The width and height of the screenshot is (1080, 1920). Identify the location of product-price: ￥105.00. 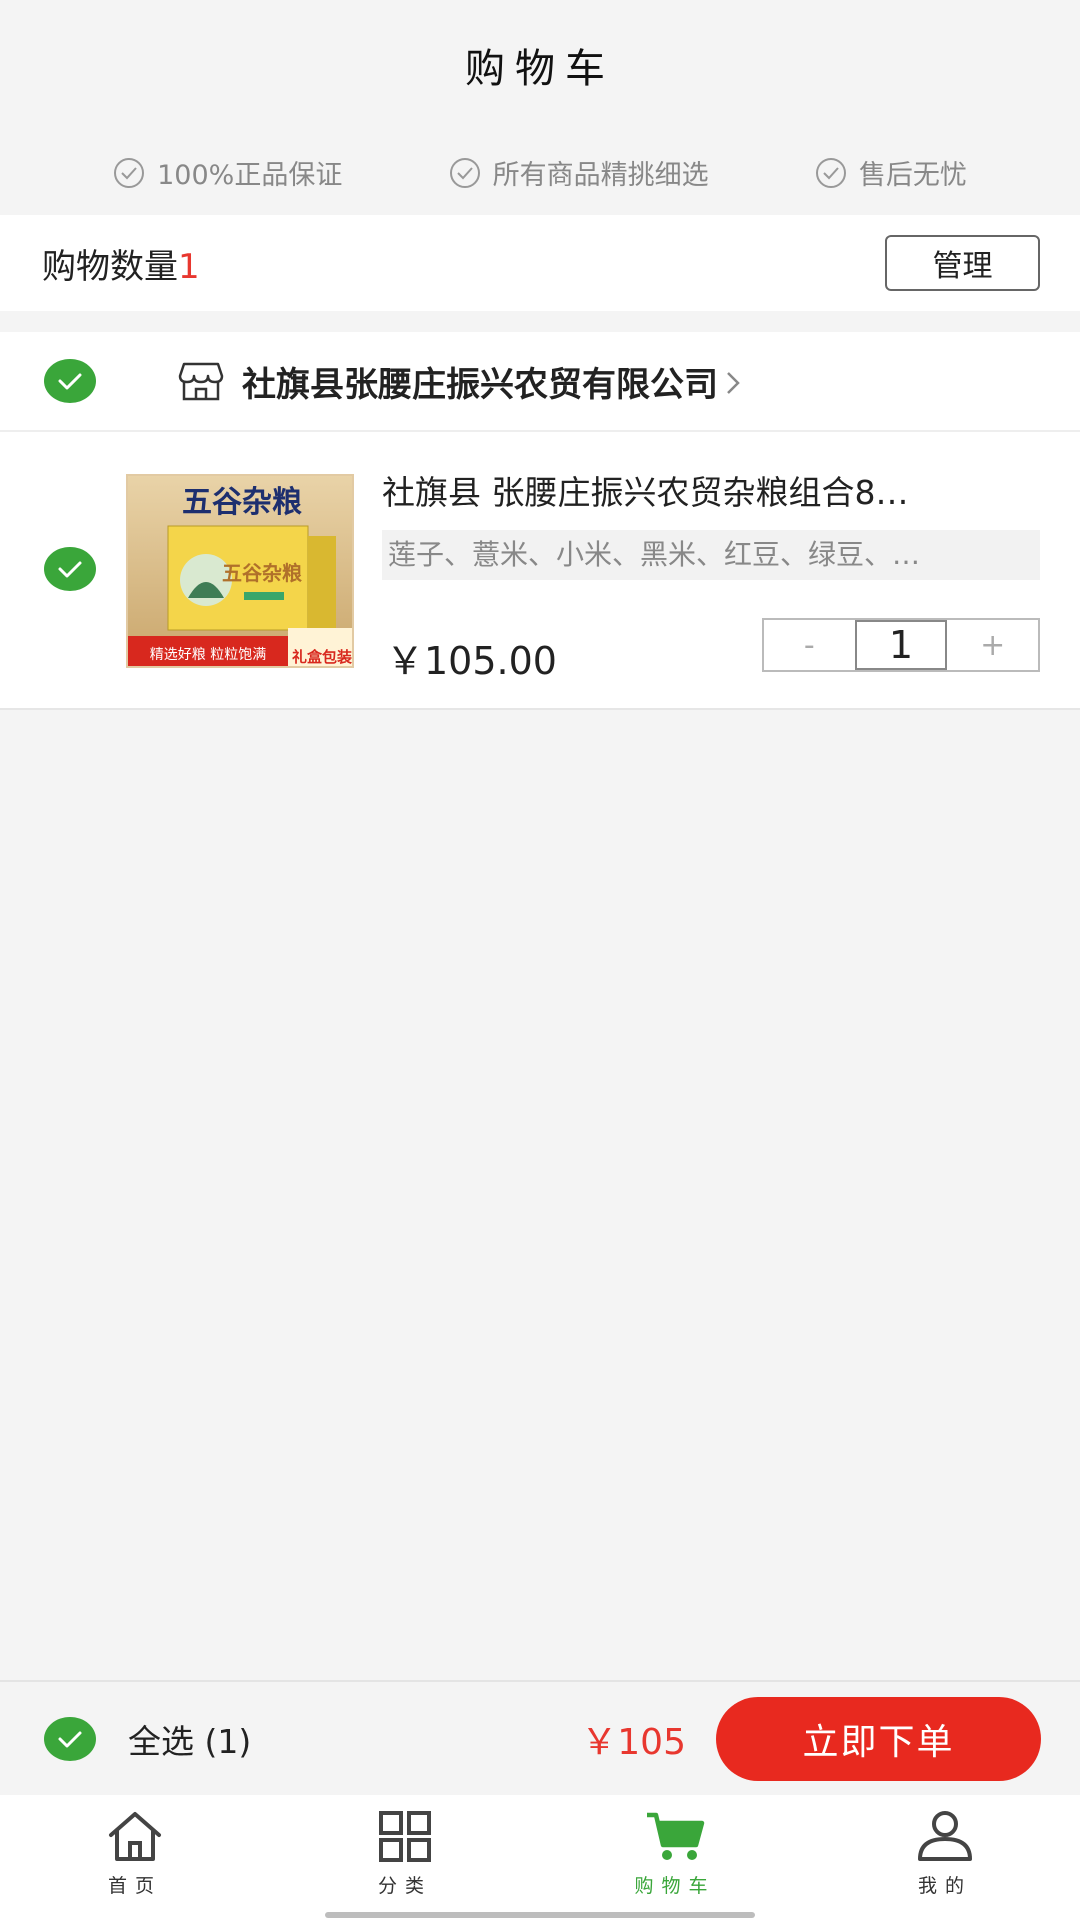
(471, 661).